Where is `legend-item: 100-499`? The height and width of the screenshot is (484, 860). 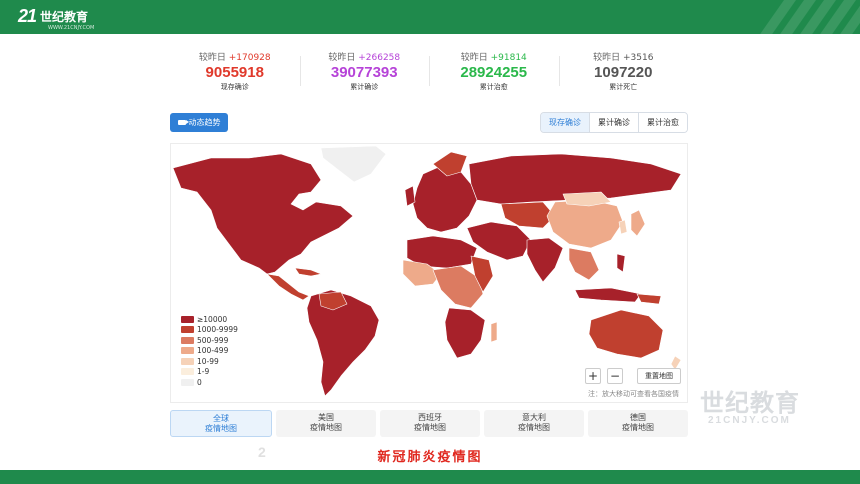
legend-item: 100-499 is located at coordinates (209, 351).